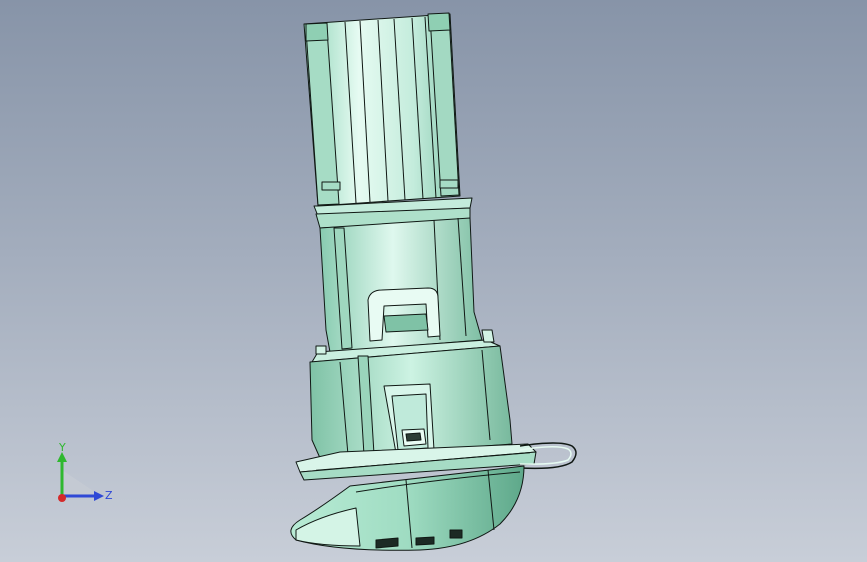 This screenshot has height=562, width=867. Describe the element at coordinates (109, 495) in the screenshot. I see `z-axis-label: Z` at that location.